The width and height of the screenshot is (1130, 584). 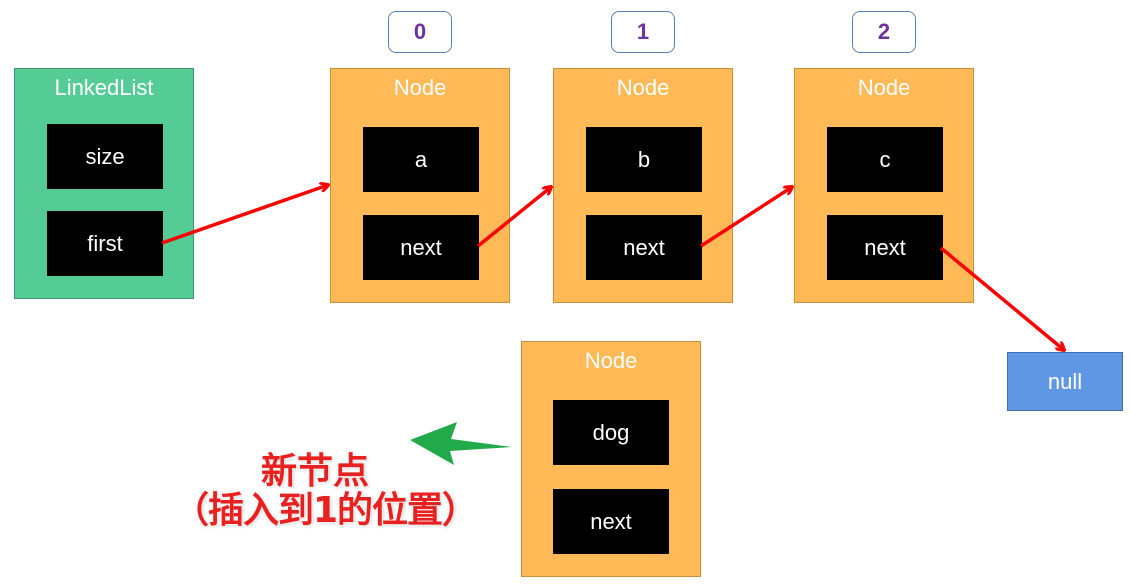 I want to click on green-arrow-icon, so click(x=461, y=443).